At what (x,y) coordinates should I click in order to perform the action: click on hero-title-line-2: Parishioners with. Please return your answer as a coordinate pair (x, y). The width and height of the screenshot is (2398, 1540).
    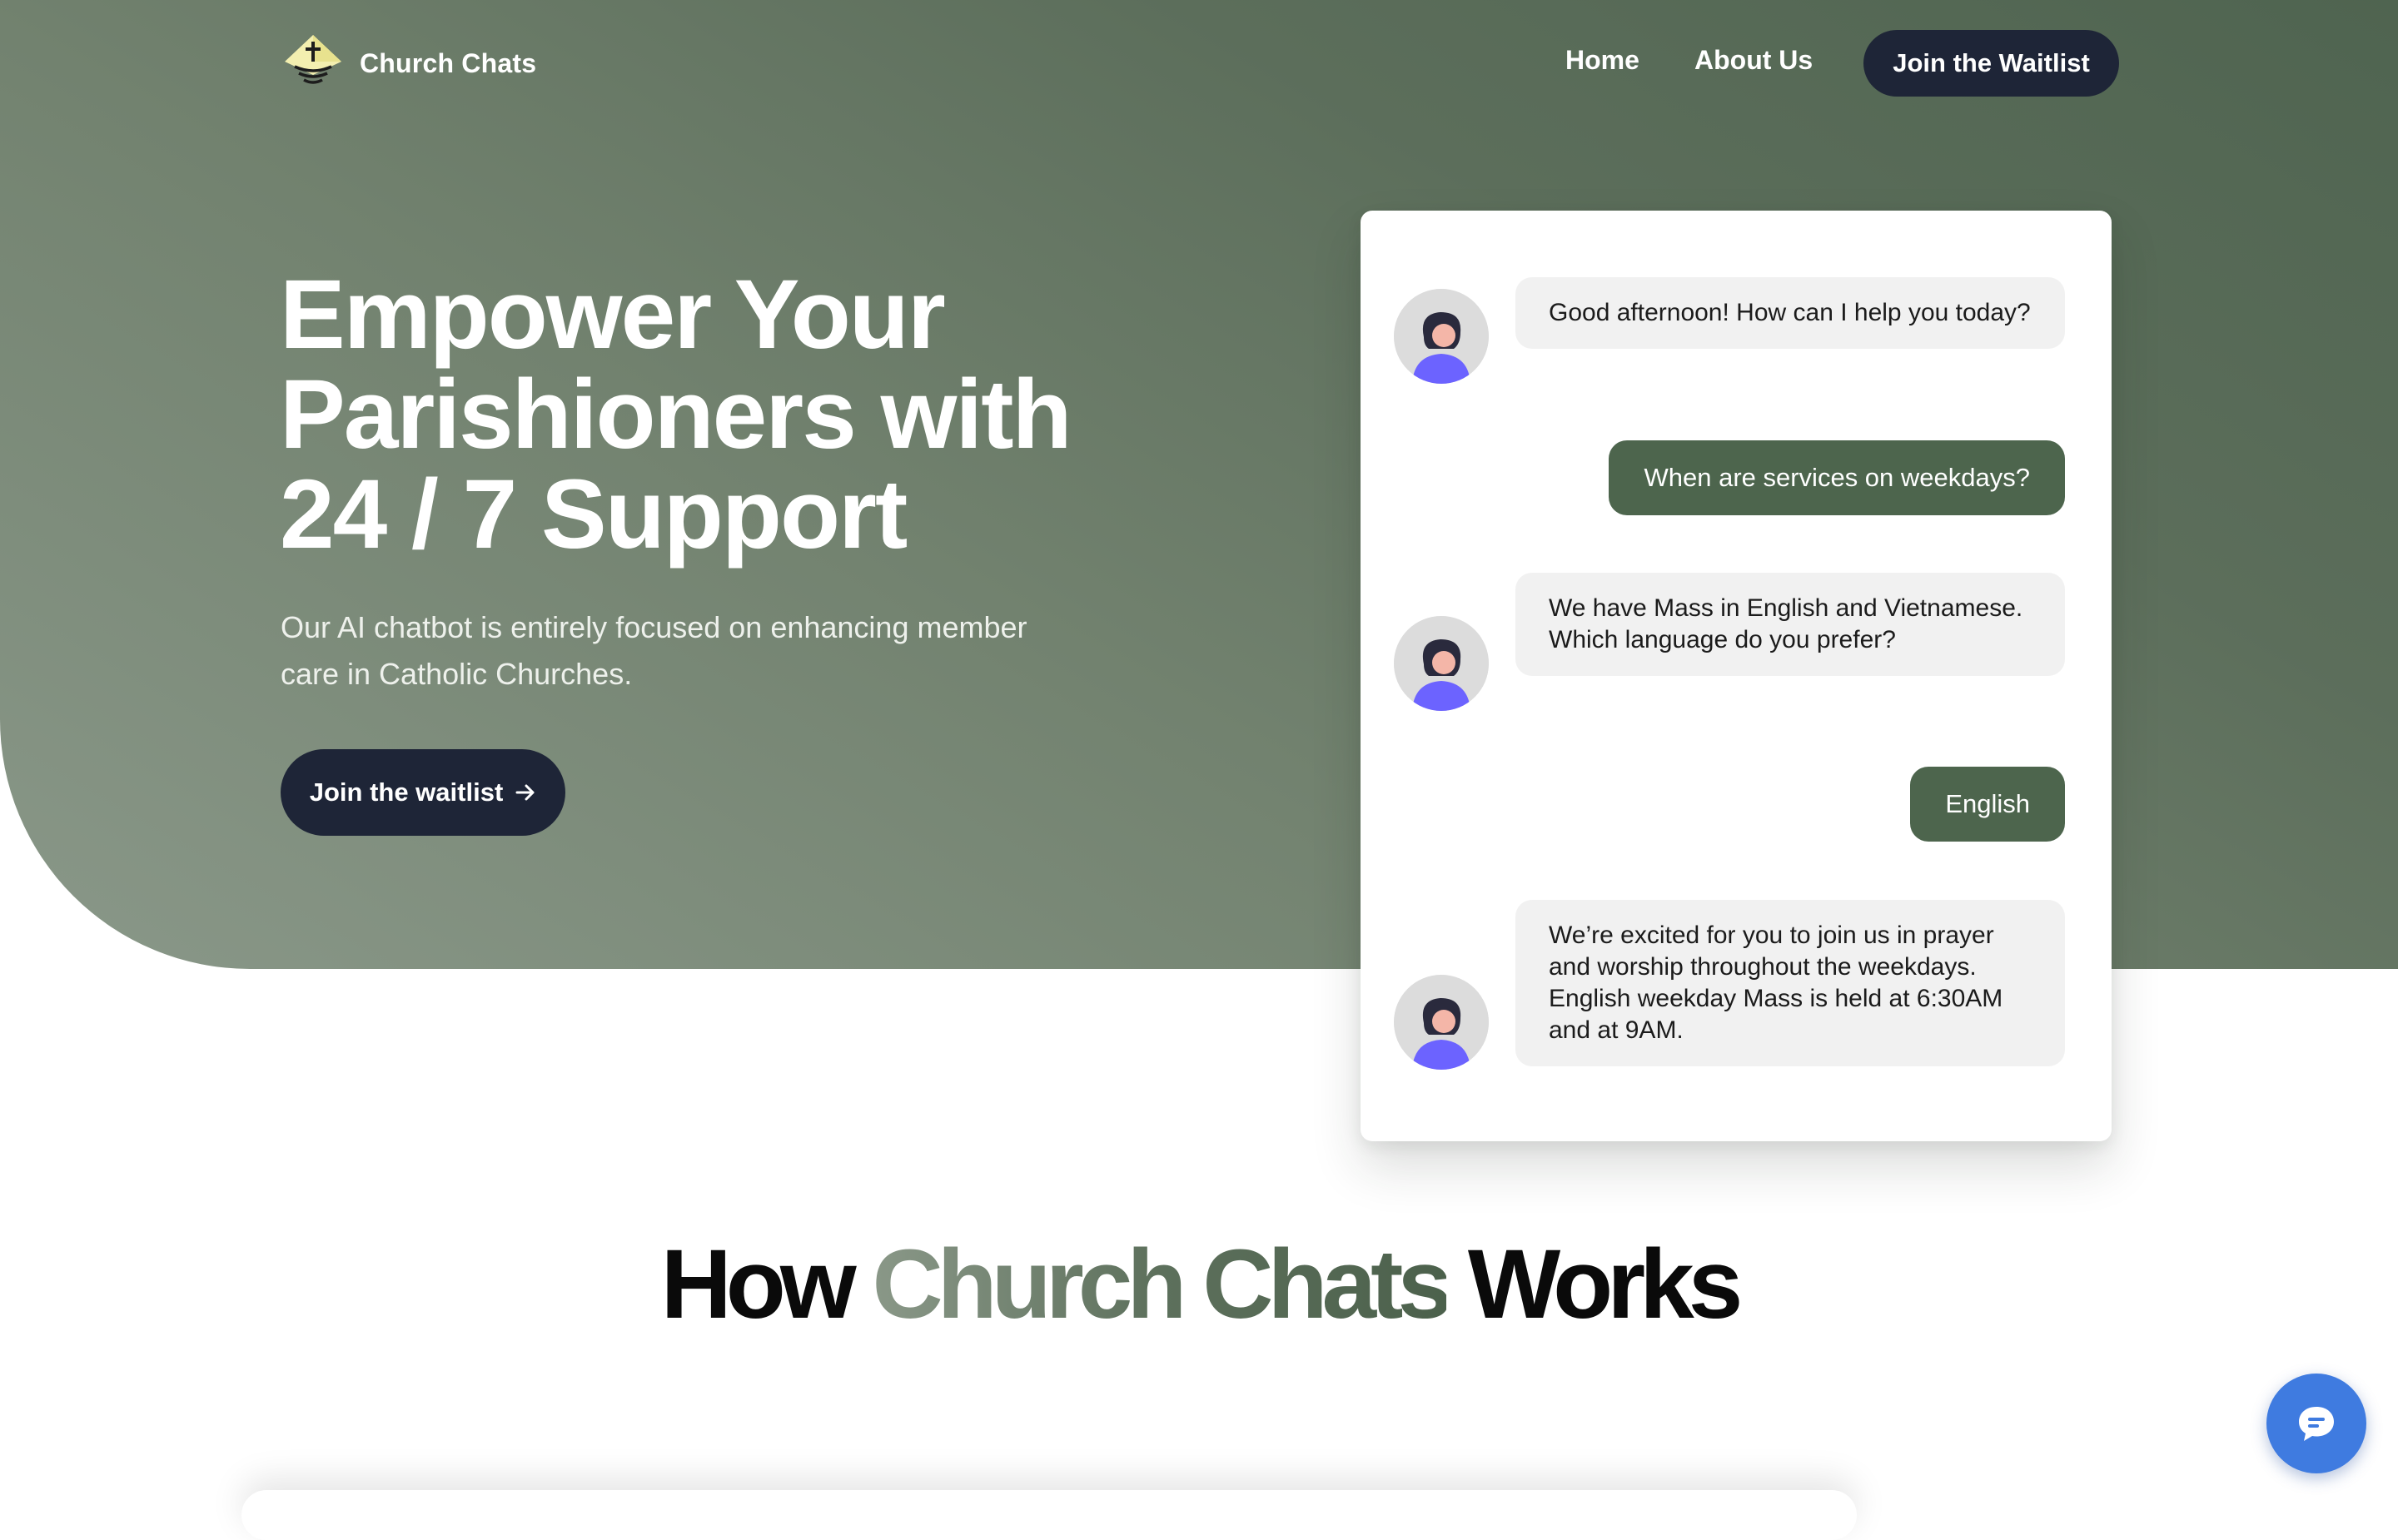
    Looking at the image, I should click on (676, 414).